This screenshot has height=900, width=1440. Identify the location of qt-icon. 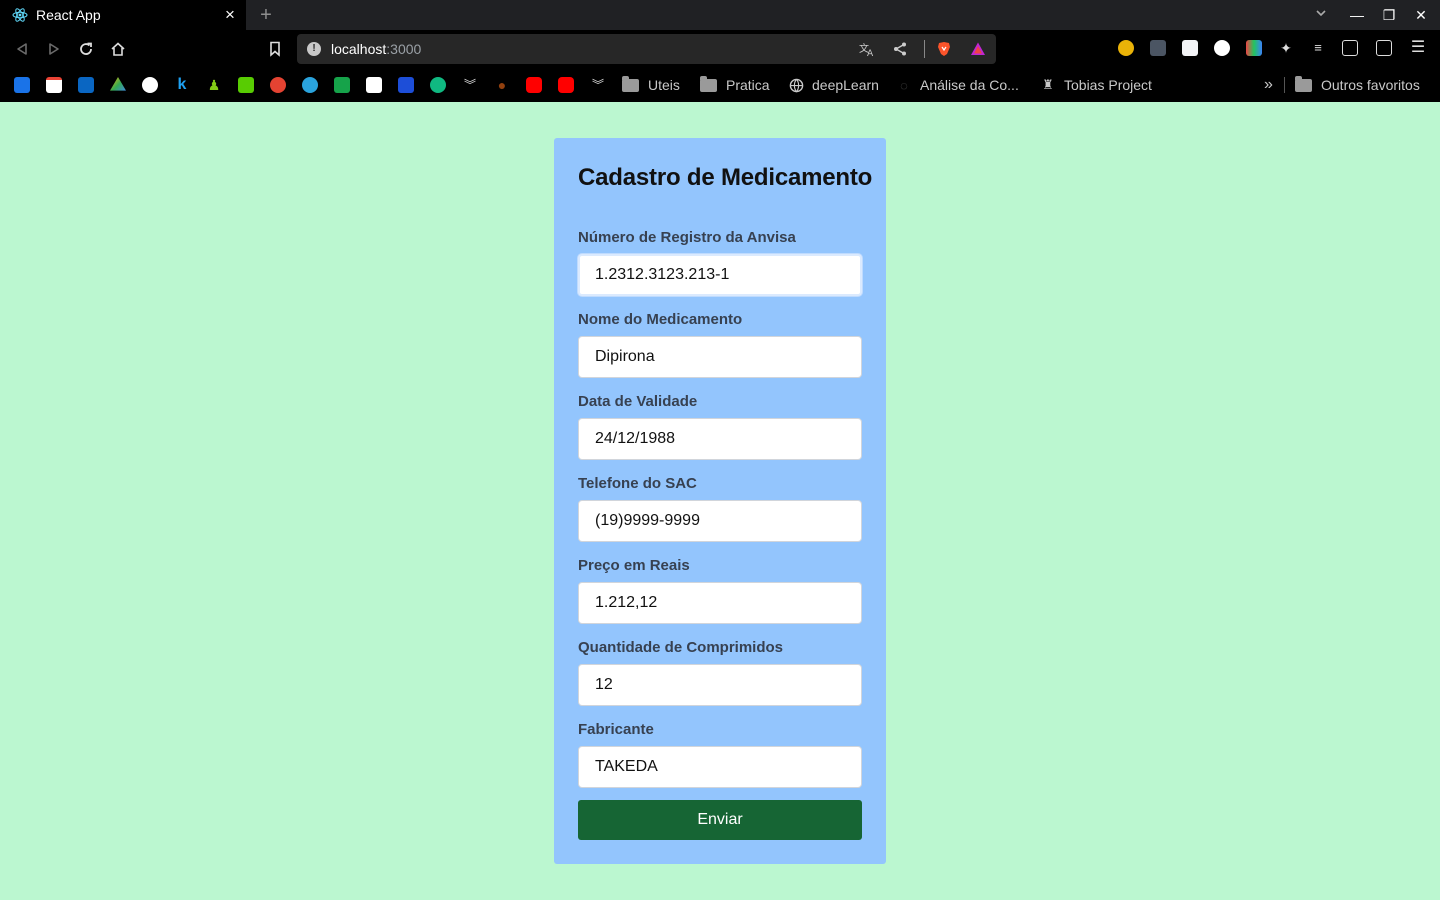
(438, 85).